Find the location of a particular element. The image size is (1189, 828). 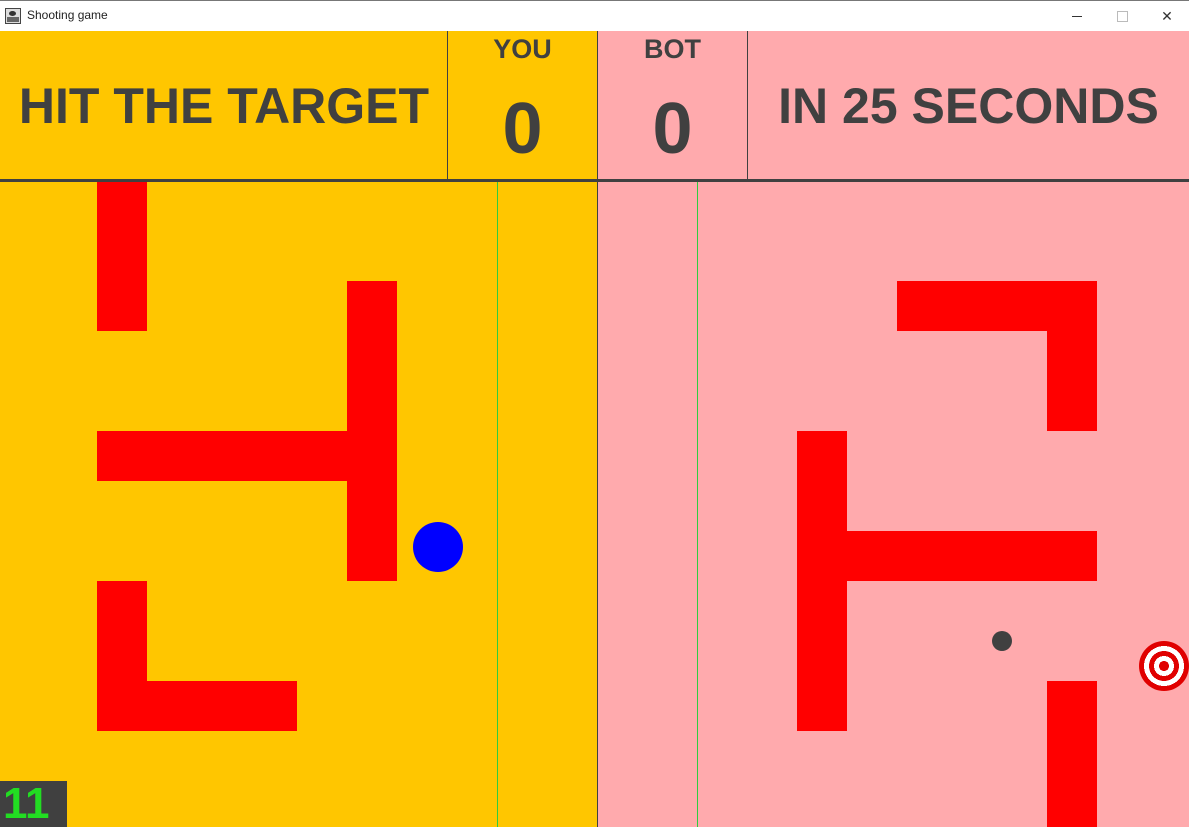

player-guide-line is located at coordinates (497, 504).